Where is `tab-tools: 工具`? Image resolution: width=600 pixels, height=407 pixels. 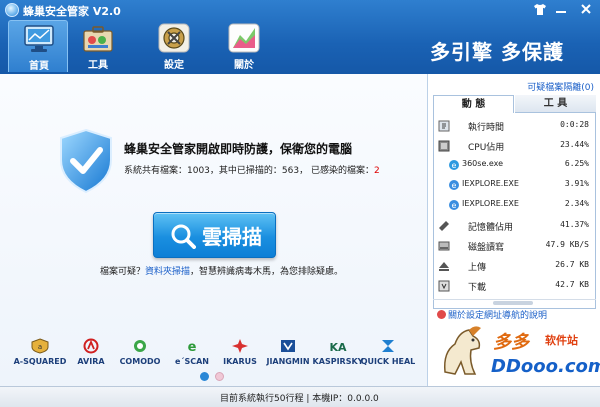
tab-tools: 工具 is located at coordinates (98, 46).